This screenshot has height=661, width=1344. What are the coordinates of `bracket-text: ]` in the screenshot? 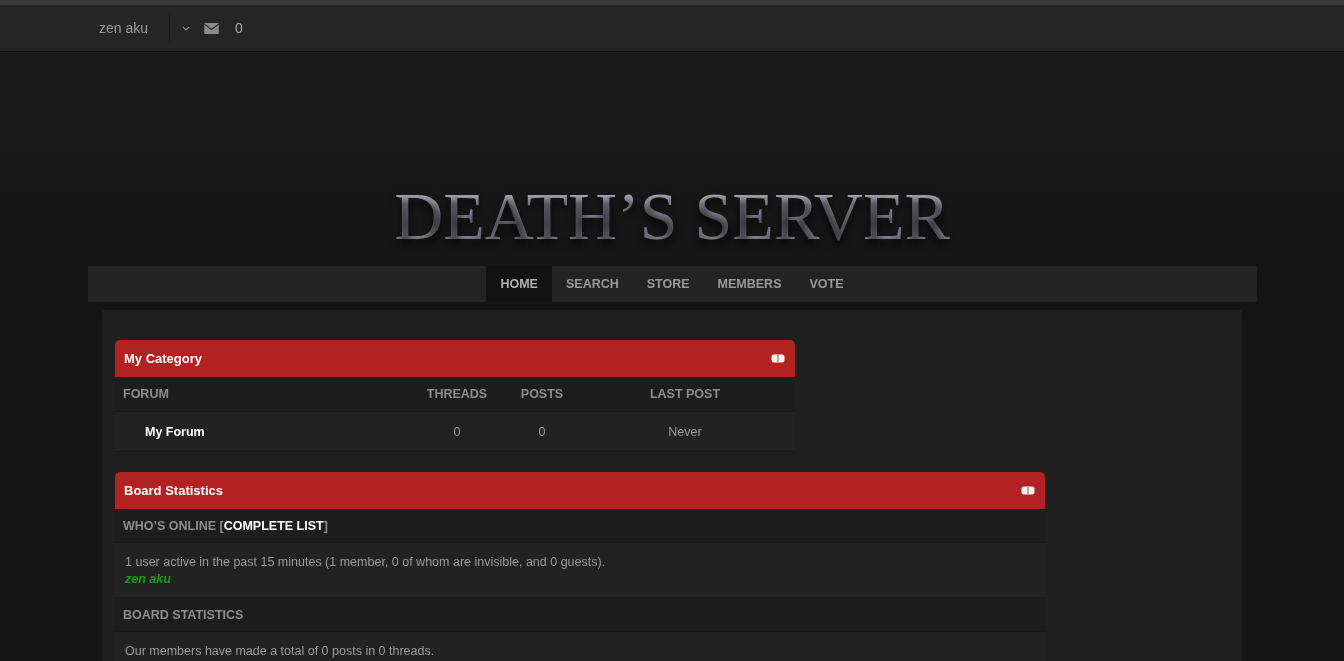 It's located at (325, 525).